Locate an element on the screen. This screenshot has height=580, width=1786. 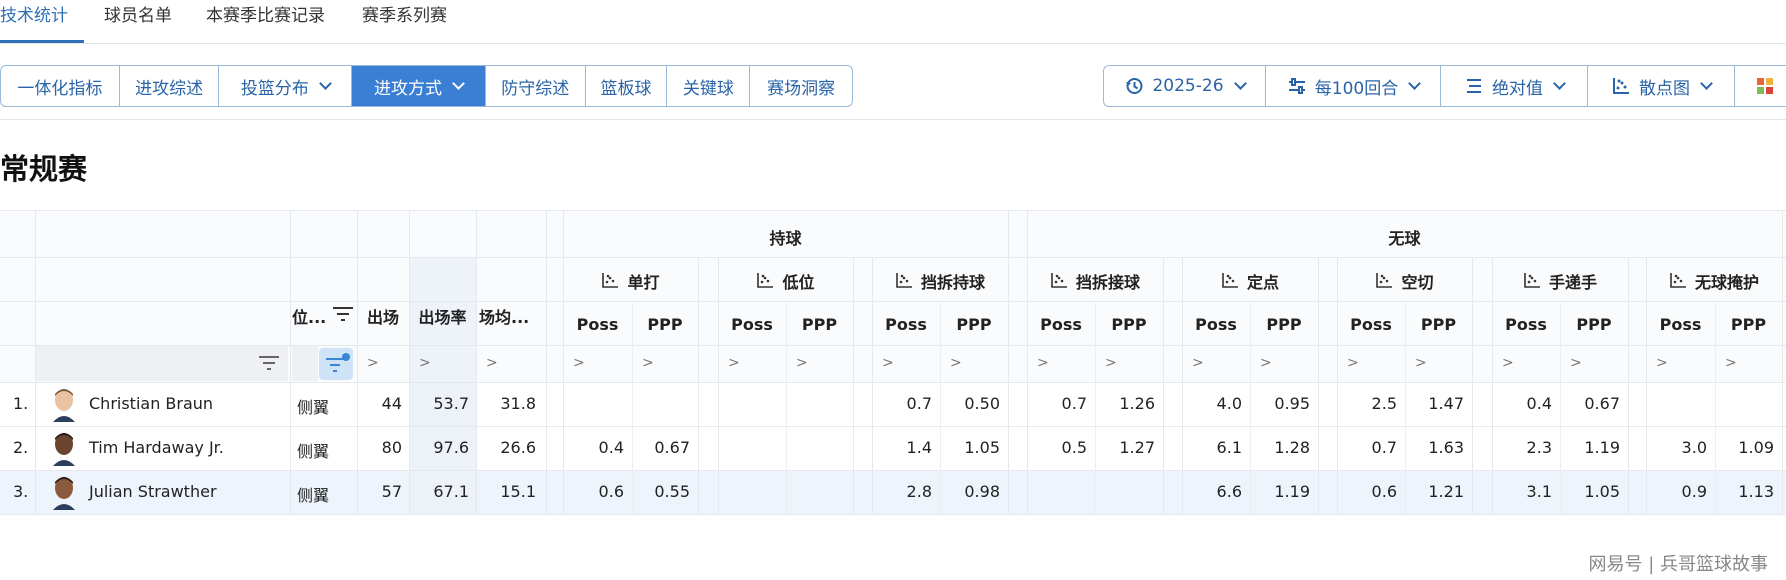
tab-season-games: 本赛季比赛记录 is located at coordinates (265, 20).